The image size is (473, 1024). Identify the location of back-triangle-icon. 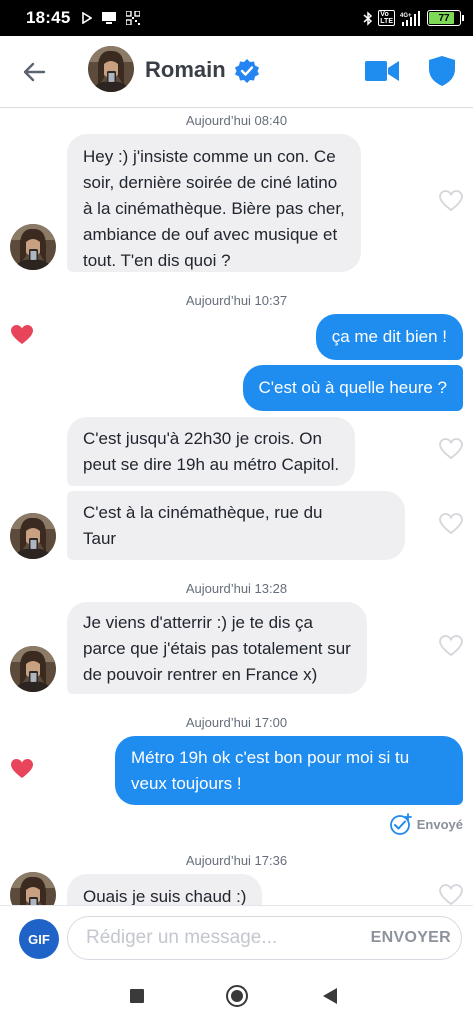
(330, 996).